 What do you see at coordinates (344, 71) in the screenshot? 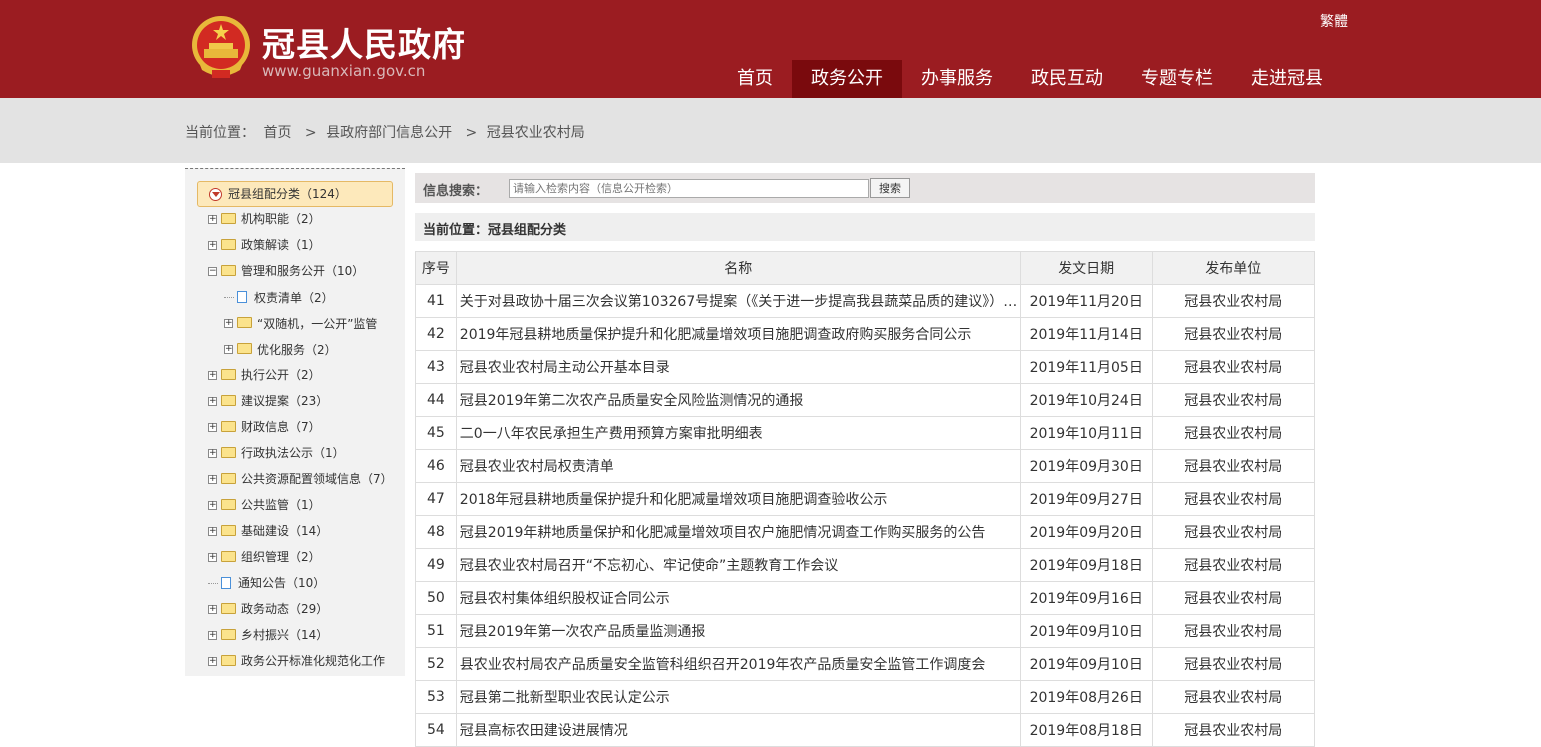
I see `site-url: www.guanxian.gov.cn` at bounding box center [344, 71].